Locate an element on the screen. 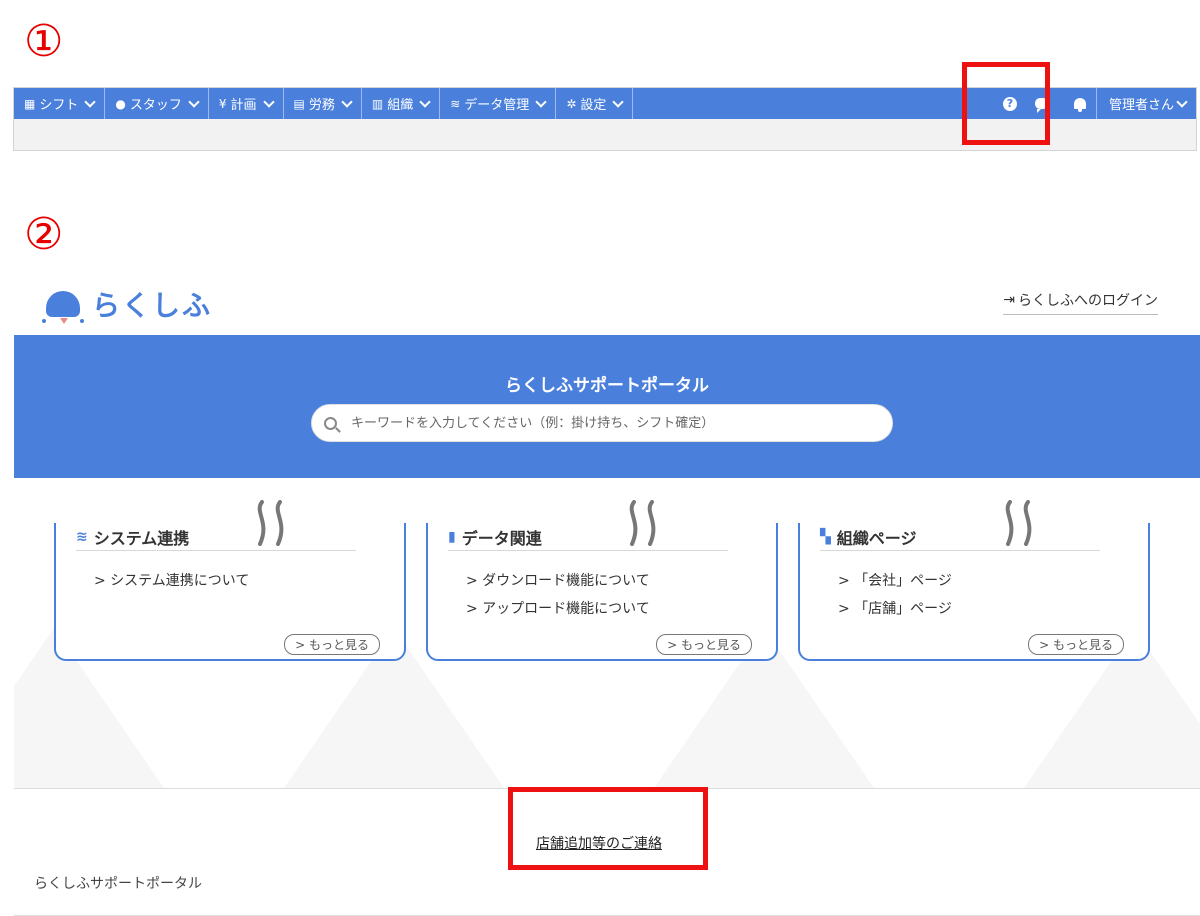 The image size is (1200, 916). user-menu-label: 管理者さん is located at coordinates (1141, 105).